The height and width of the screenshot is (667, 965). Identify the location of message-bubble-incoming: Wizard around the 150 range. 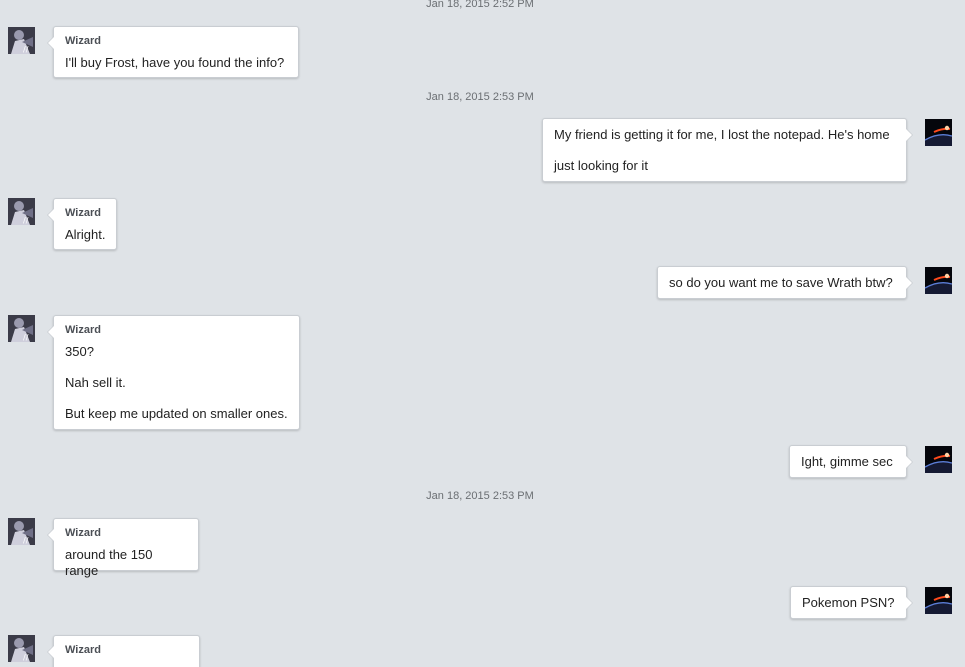
(123, 548).